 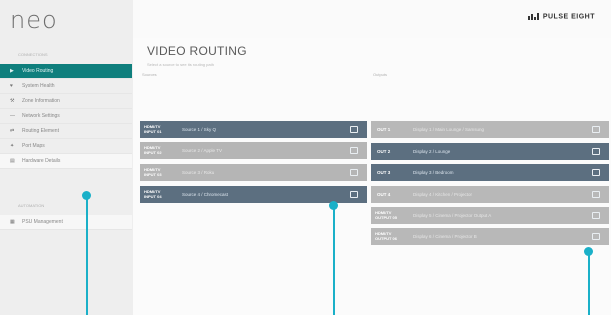 I want to click on app-logo: neo, so click(x=34, y=20).